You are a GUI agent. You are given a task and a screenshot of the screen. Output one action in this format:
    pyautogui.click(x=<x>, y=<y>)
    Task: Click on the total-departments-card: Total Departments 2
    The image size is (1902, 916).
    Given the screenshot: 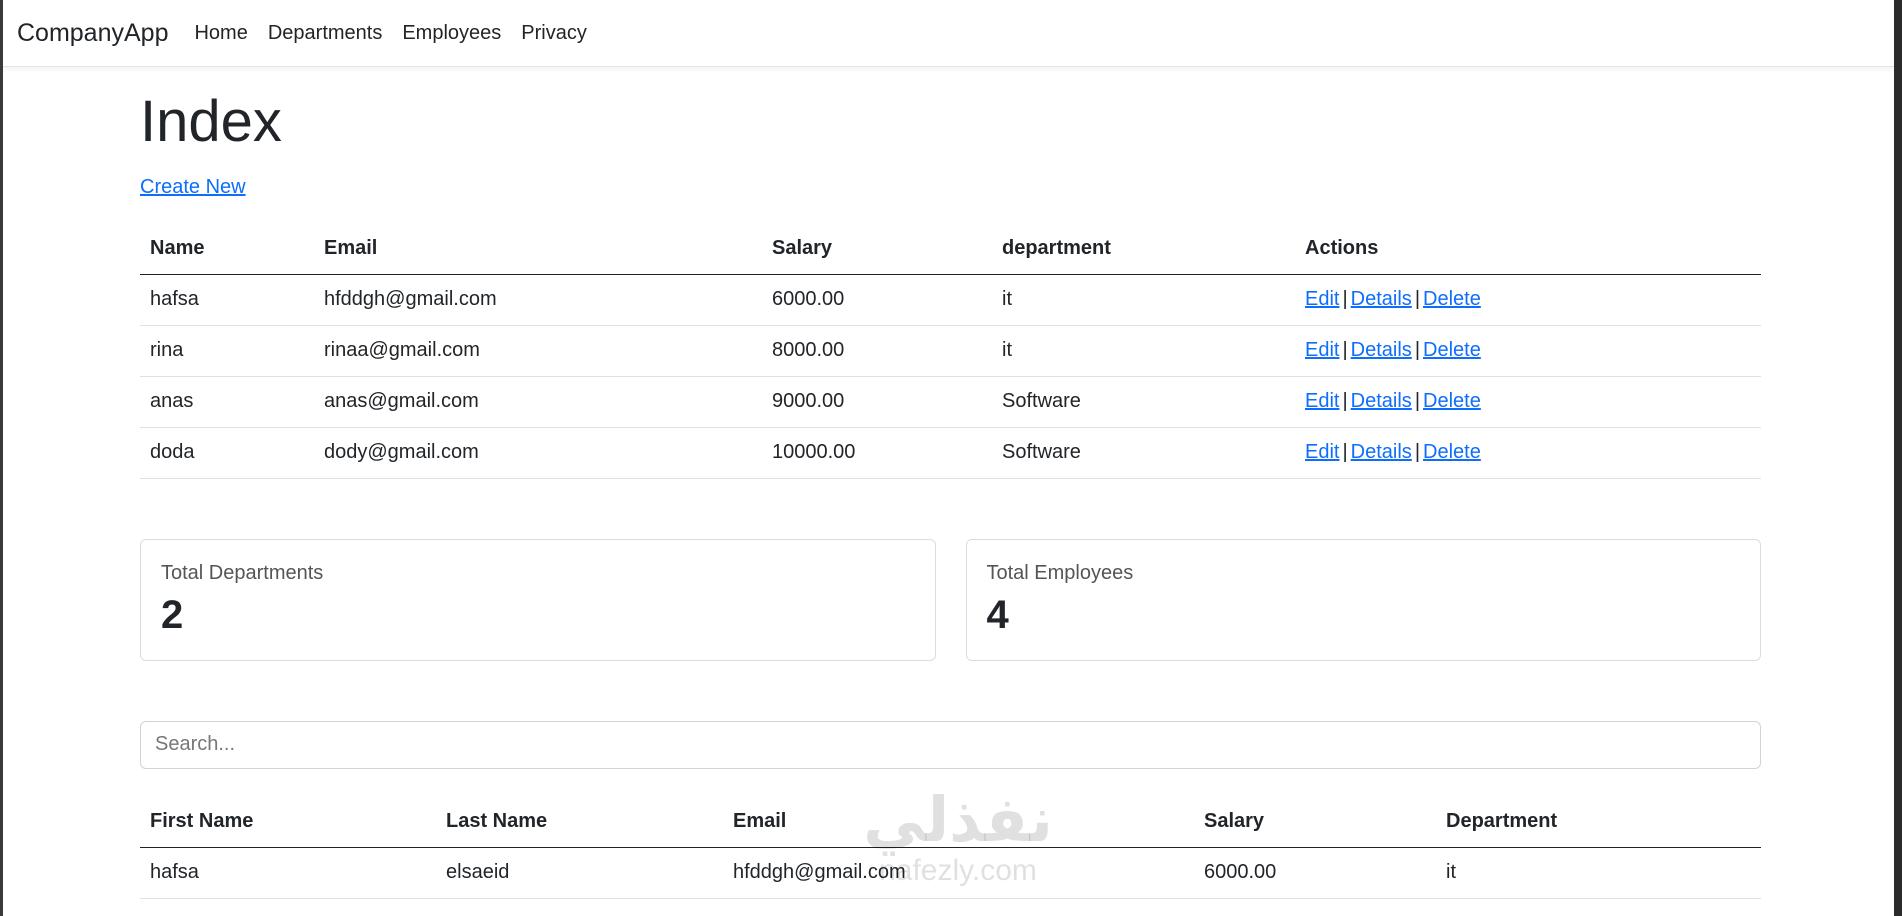 What is the action you would take?
    pyautogui.click(x=538, y=599)
    